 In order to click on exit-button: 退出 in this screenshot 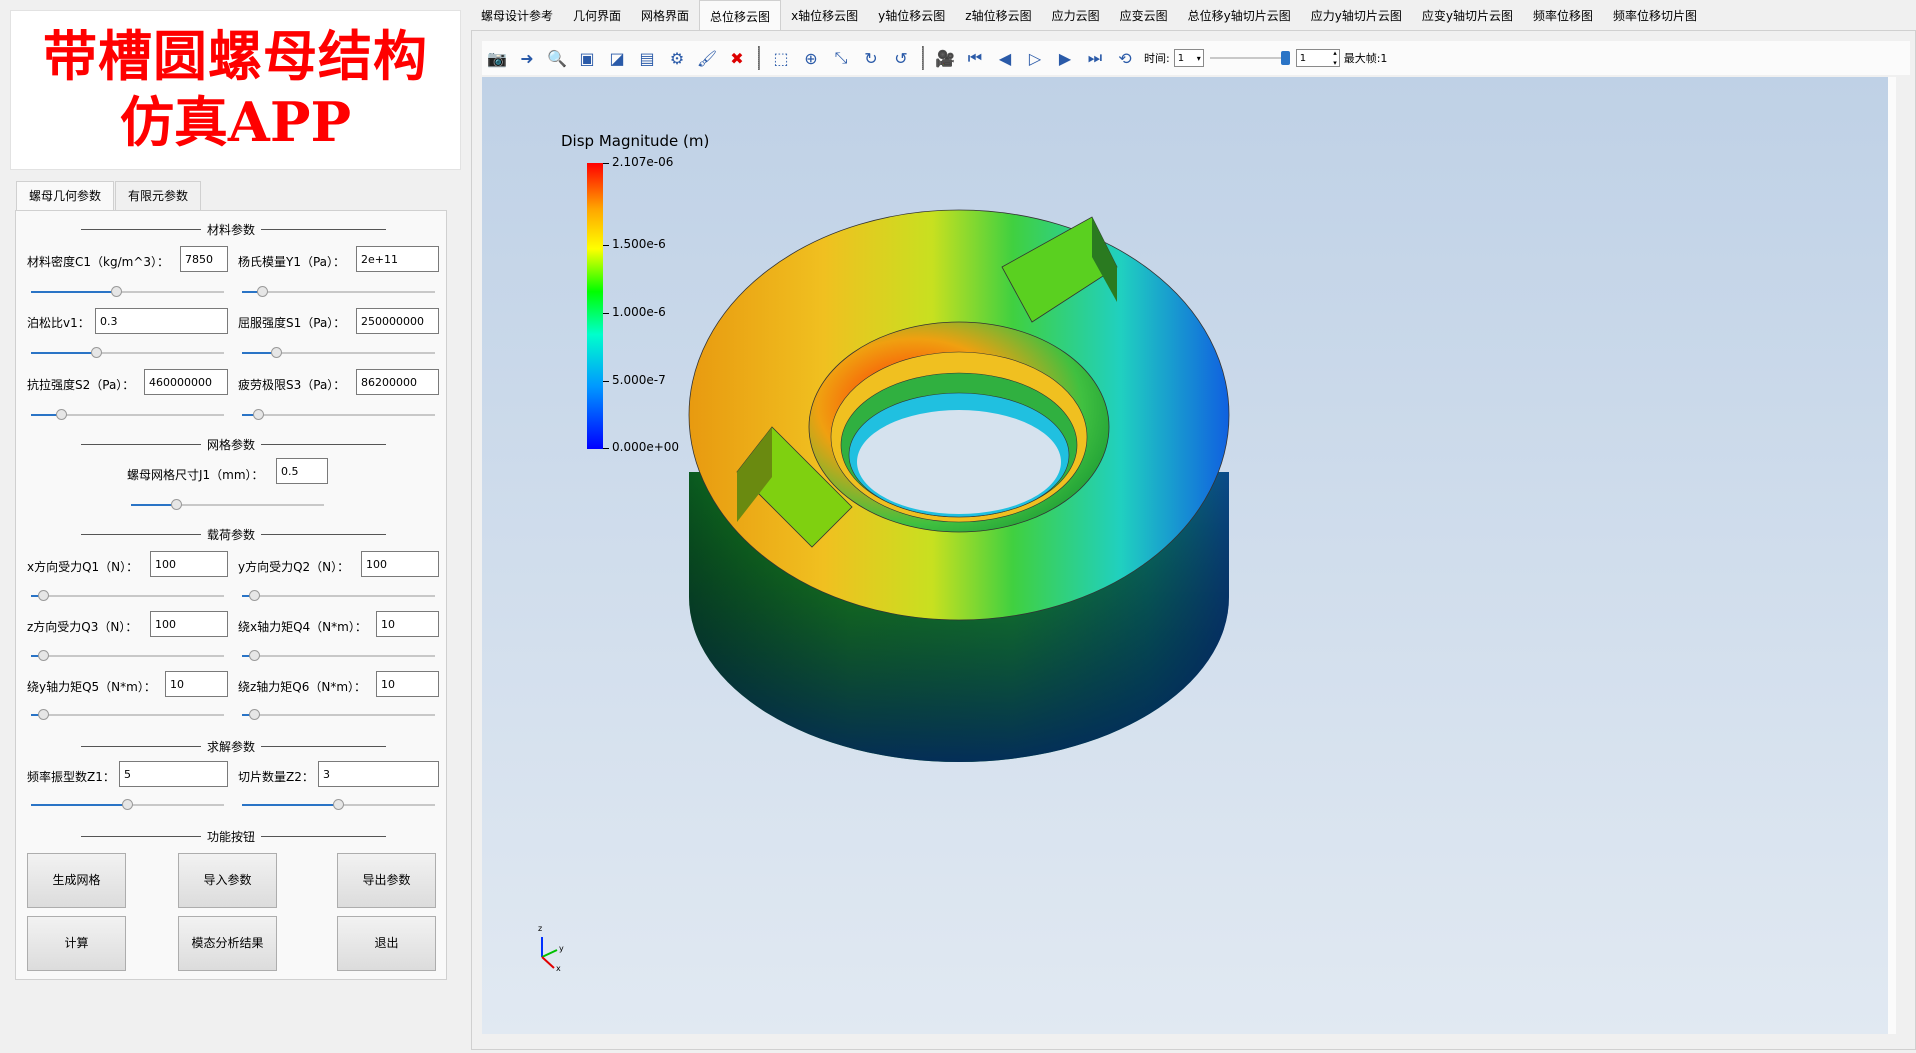, I will do `click(386, 943)`.